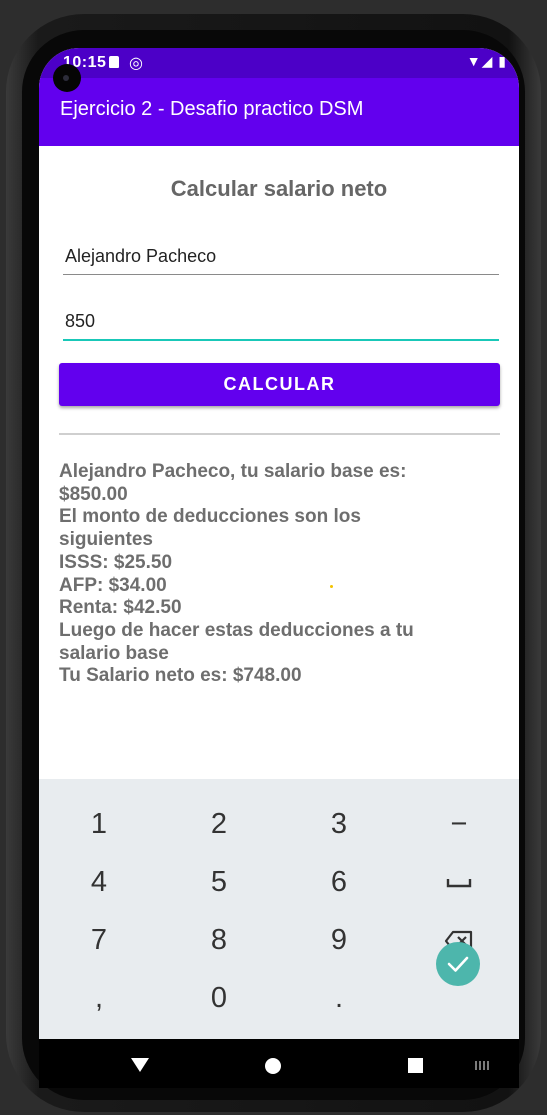  I want to click on key-2: 2, so click(219, 824).